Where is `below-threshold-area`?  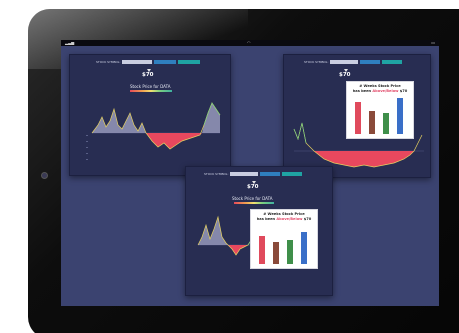
below-threshold-area is located at coordinates (364, 159).